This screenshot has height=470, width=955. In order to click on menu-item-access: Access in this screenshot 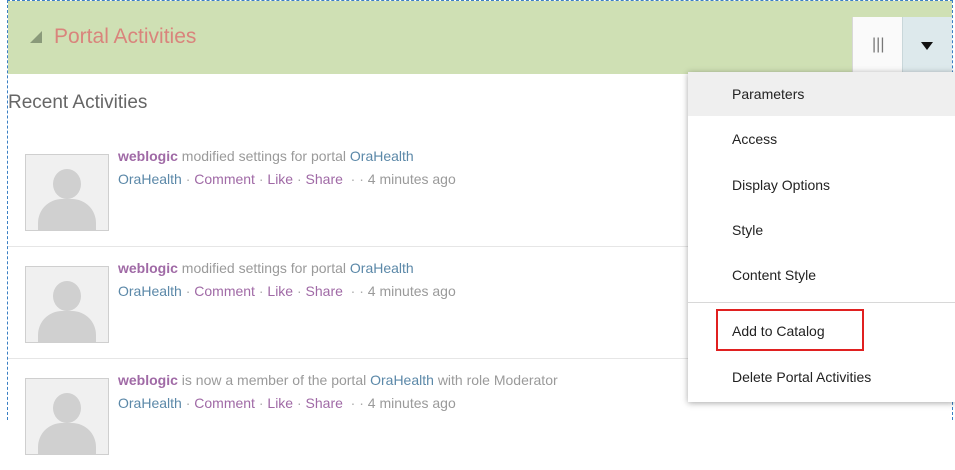, I will do `click(821, 139)`.